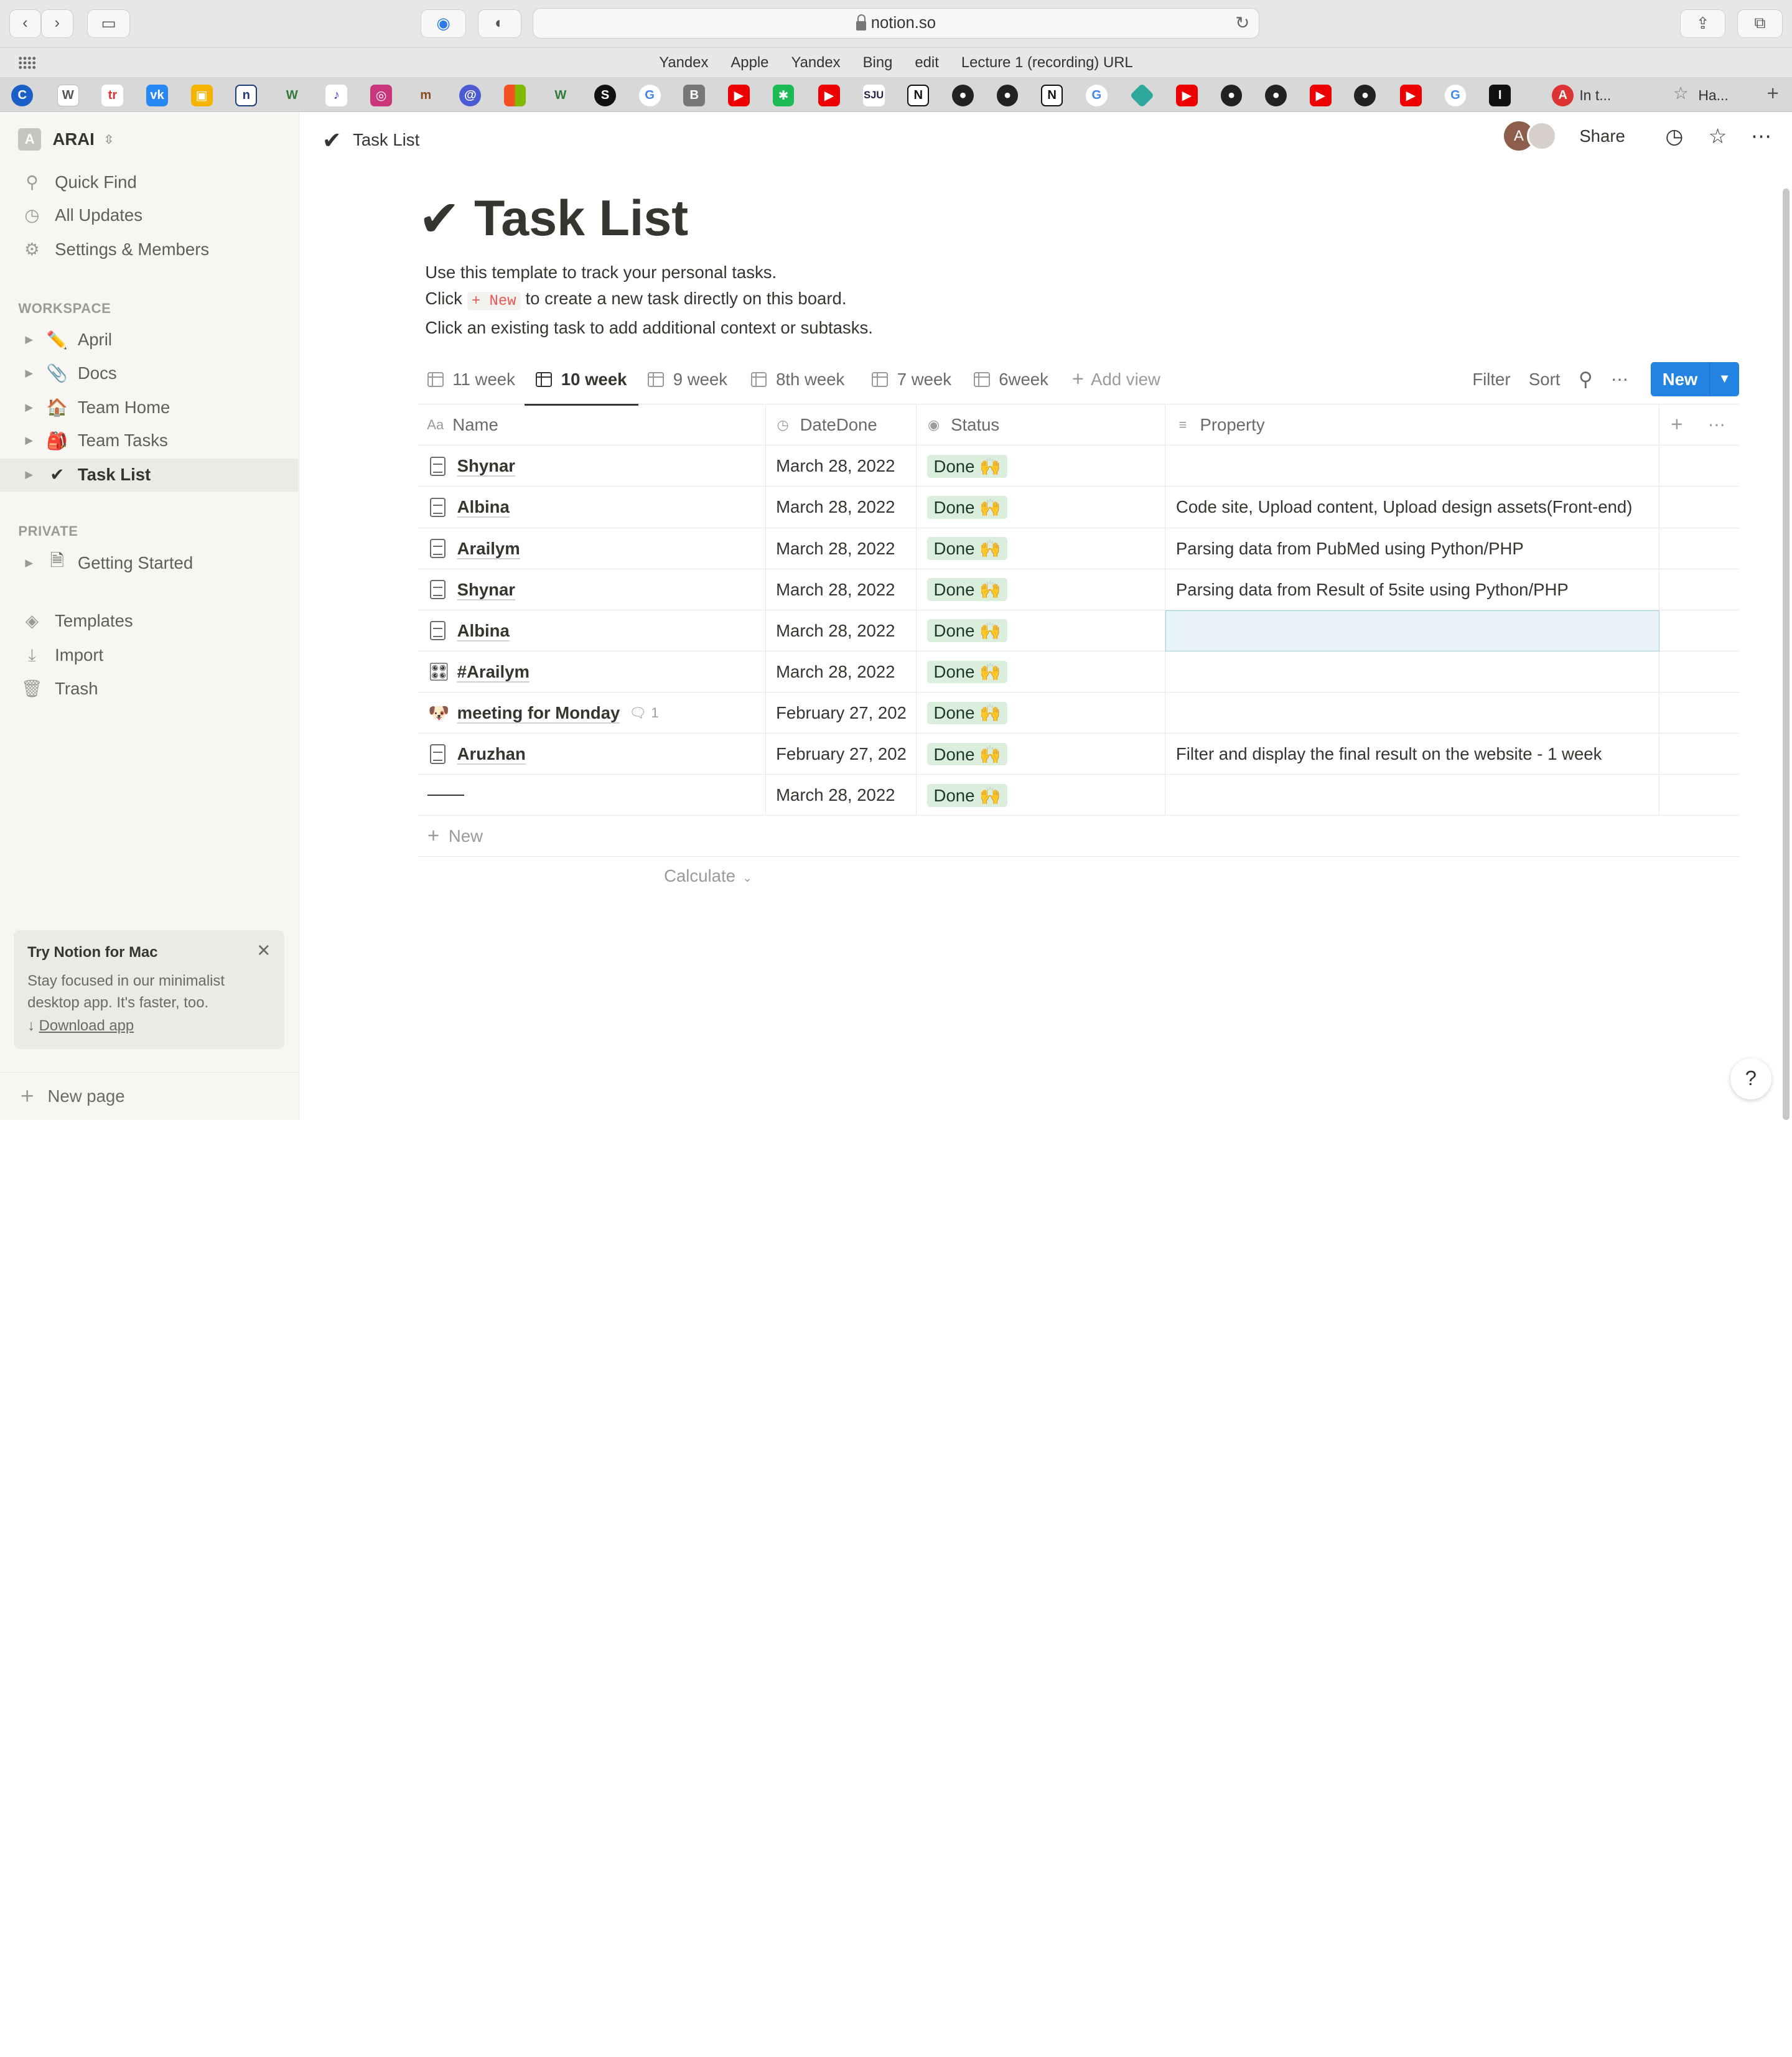 This screenshot has height=2057, width=1792. Describe the element at coordinates (1674, 136) in the screenshot. I see `history-icon: ◷` at that location.